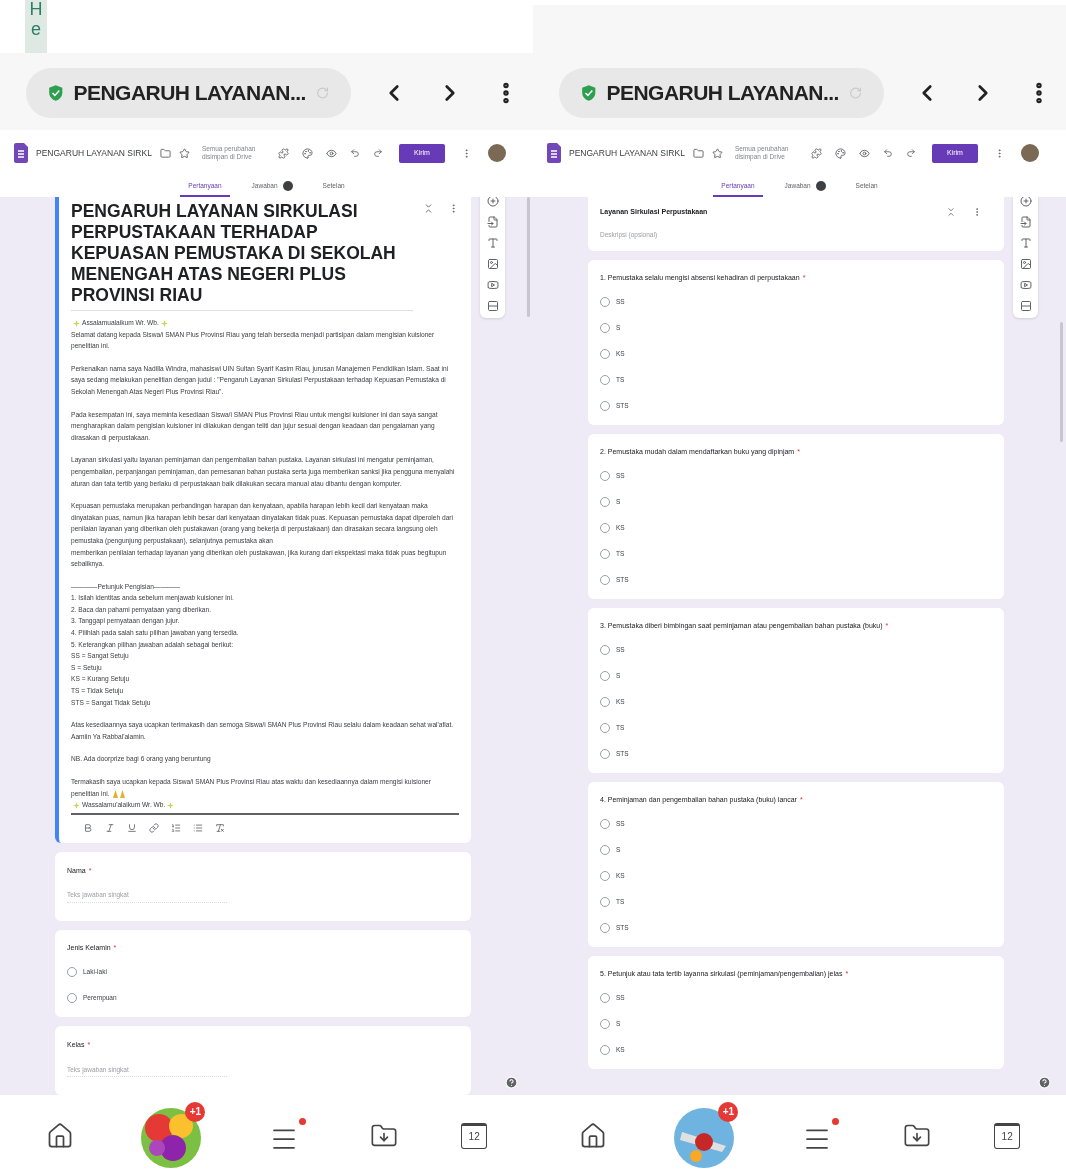 The image size is (1066, 1176). Describe the element at coordinates (118, 793) in the screenshot. I see `praying-hands-icon` at that location.